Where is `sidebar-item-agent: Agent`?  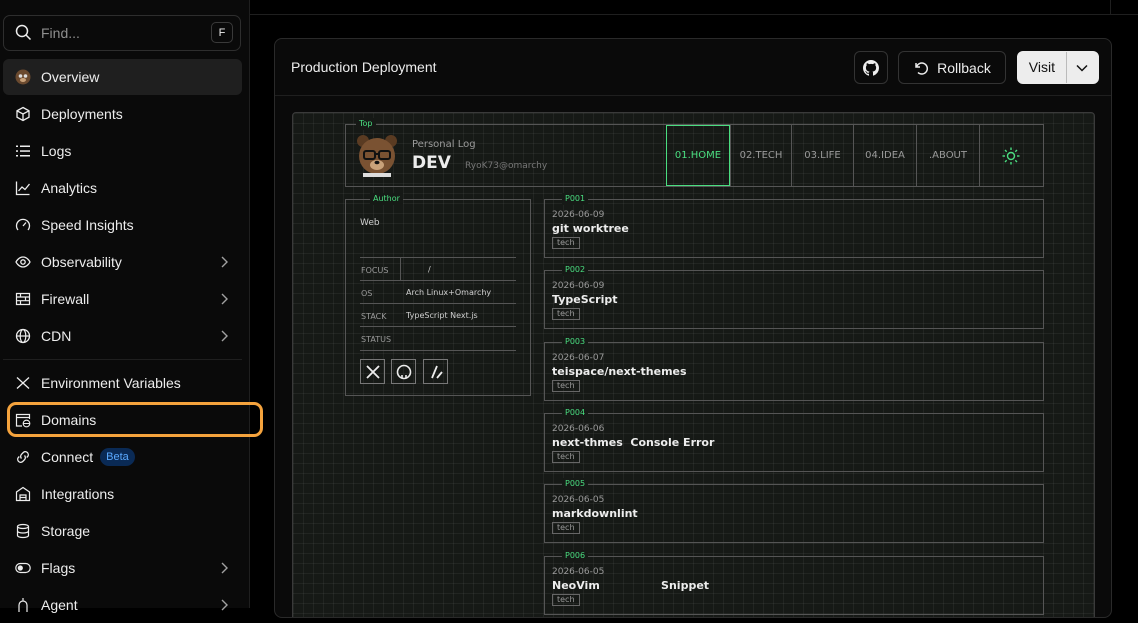
sidebar-item-agent: Agent is located at coordinates (122, 605).